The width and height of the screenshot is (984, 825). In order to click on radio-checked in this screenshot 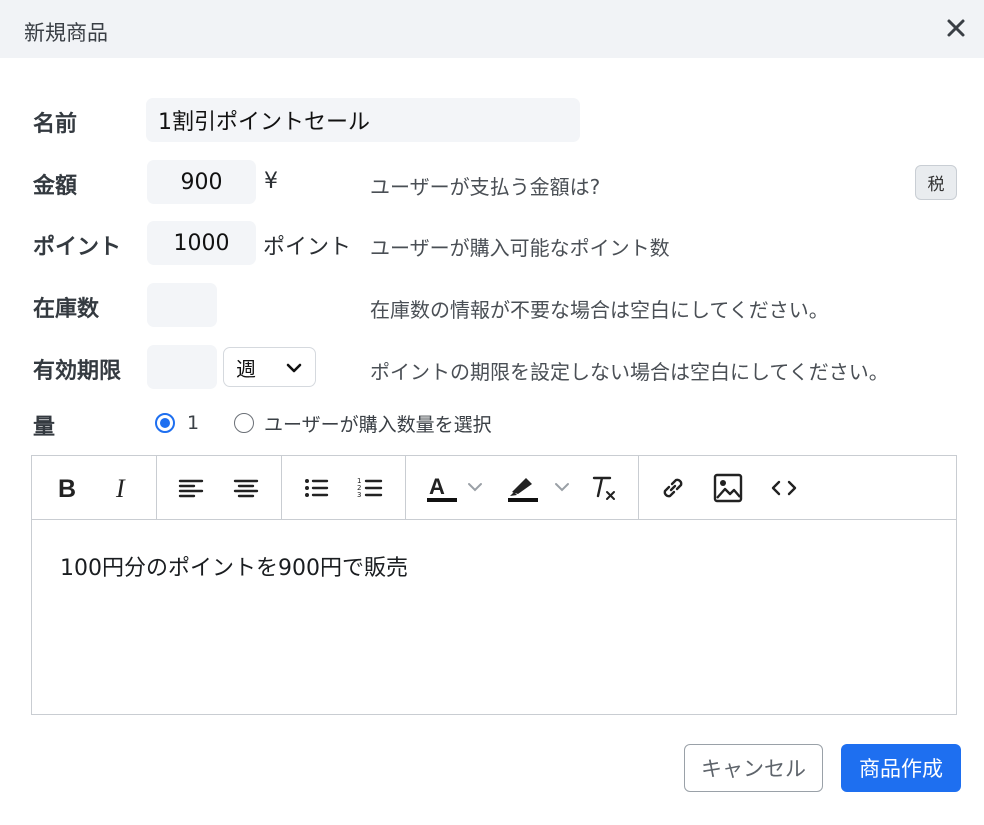, I will do `click(165, 423)`.